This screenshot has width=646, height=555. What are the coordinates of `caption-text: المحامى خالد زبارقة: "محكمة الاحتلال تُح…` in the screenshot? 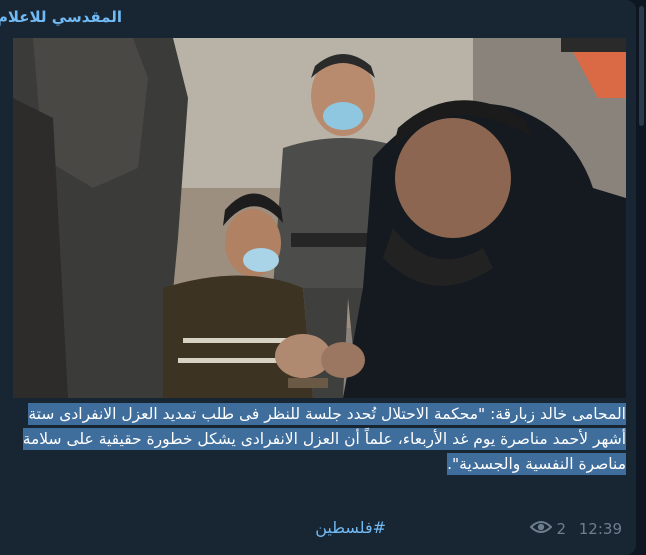 It's located at (324, 439).